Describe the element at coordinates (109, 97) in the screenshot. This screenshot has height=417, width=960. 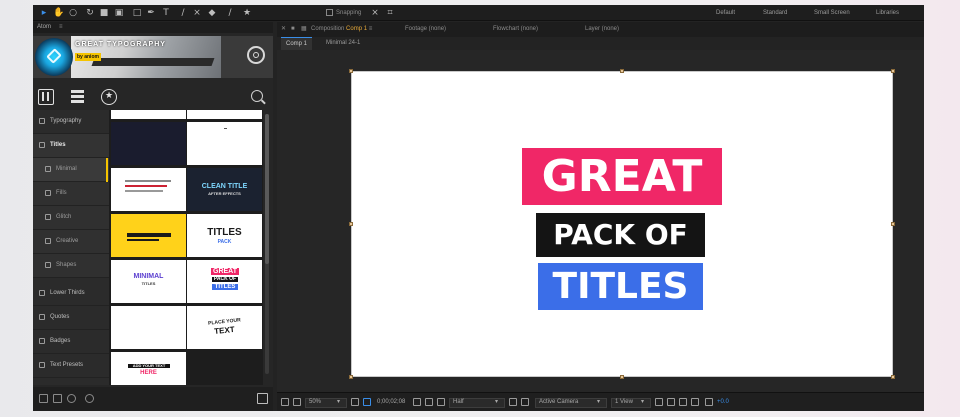
I see `favorites-star-icon: ★` at that location.